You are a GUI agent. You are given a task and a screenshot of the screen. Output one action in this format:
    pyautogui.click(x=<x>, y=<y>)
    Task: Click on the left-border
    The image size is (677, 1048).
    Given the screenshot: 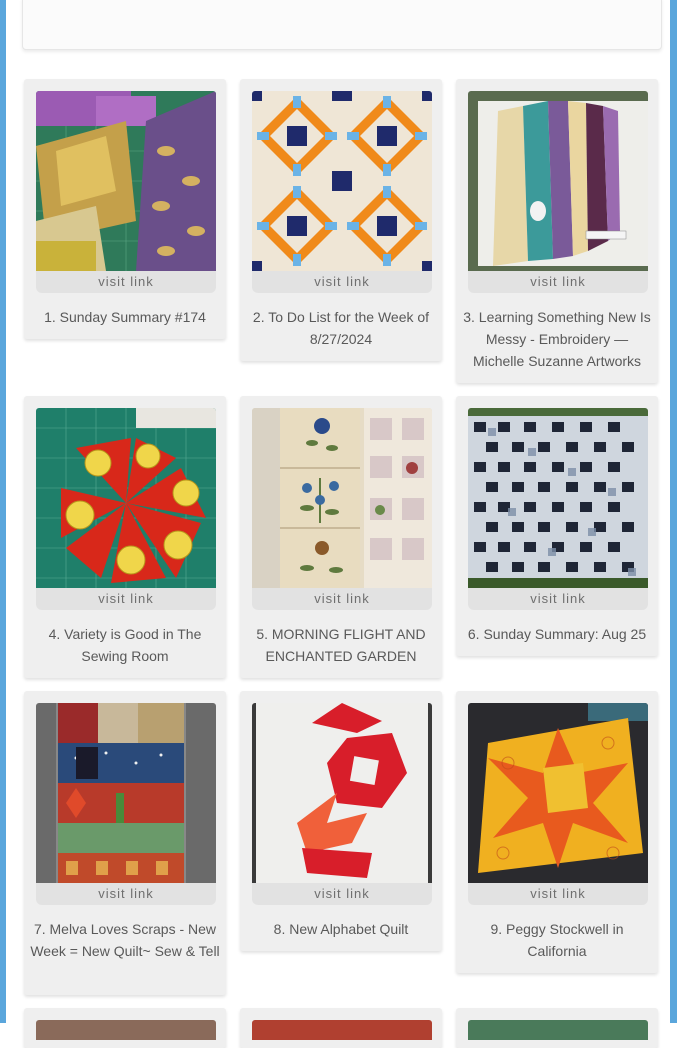 What is the action you would take?
    pyautogui.click(x=3, y=511)
    